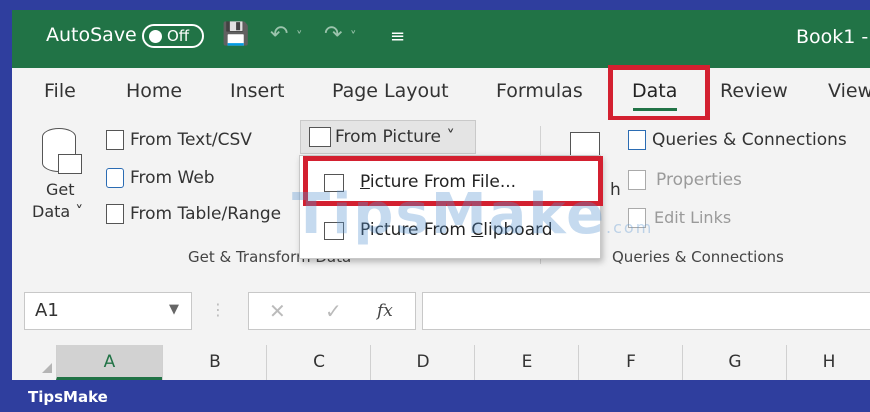 This screenshot has height=412, width=870. Describe the element at coordinates (174, 309) in the screenshot. I see `chevron-down-icon: ▼` at that location.